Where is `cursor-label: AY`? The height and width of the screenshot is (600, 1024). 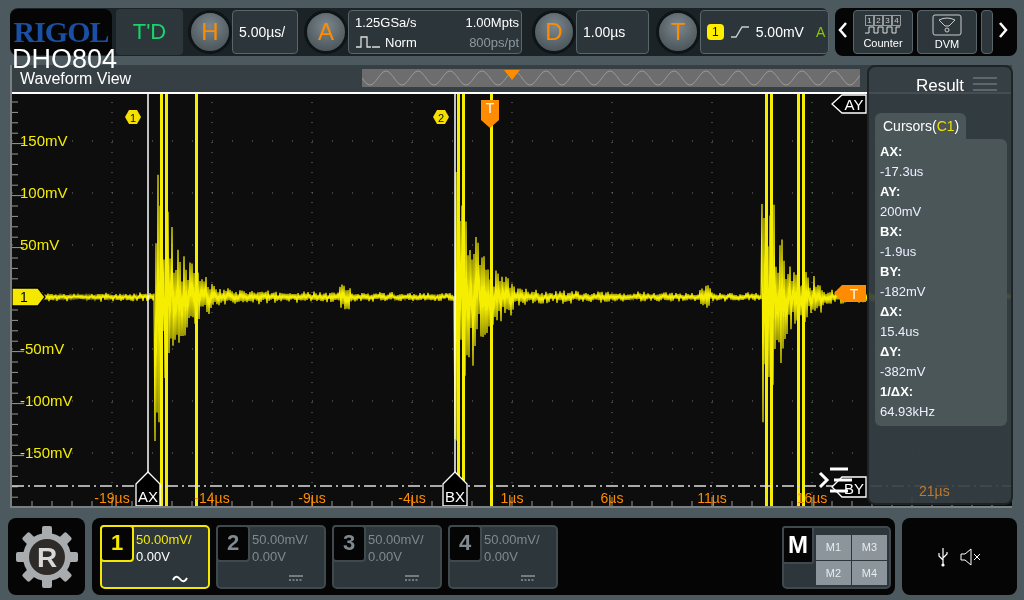
cursor-label: AY is located at coordinates (849, 104).